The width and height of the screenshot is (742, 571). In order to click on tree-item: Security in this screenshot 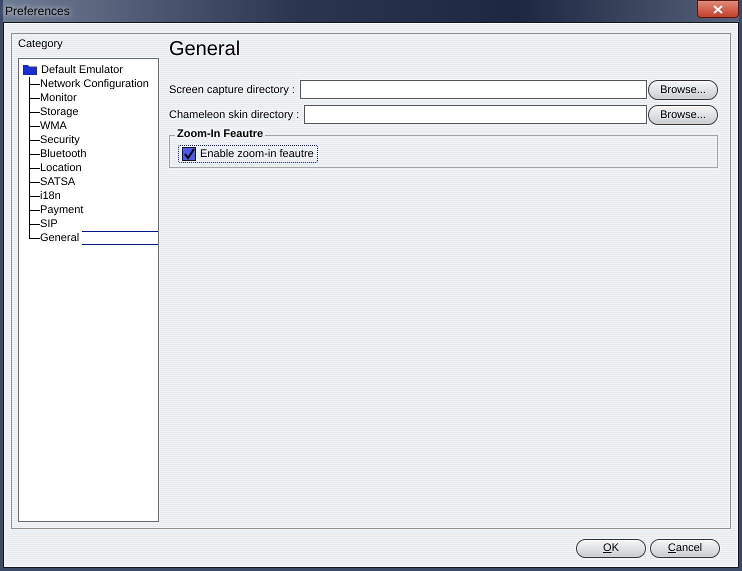, I will do `click(60, 140)`.